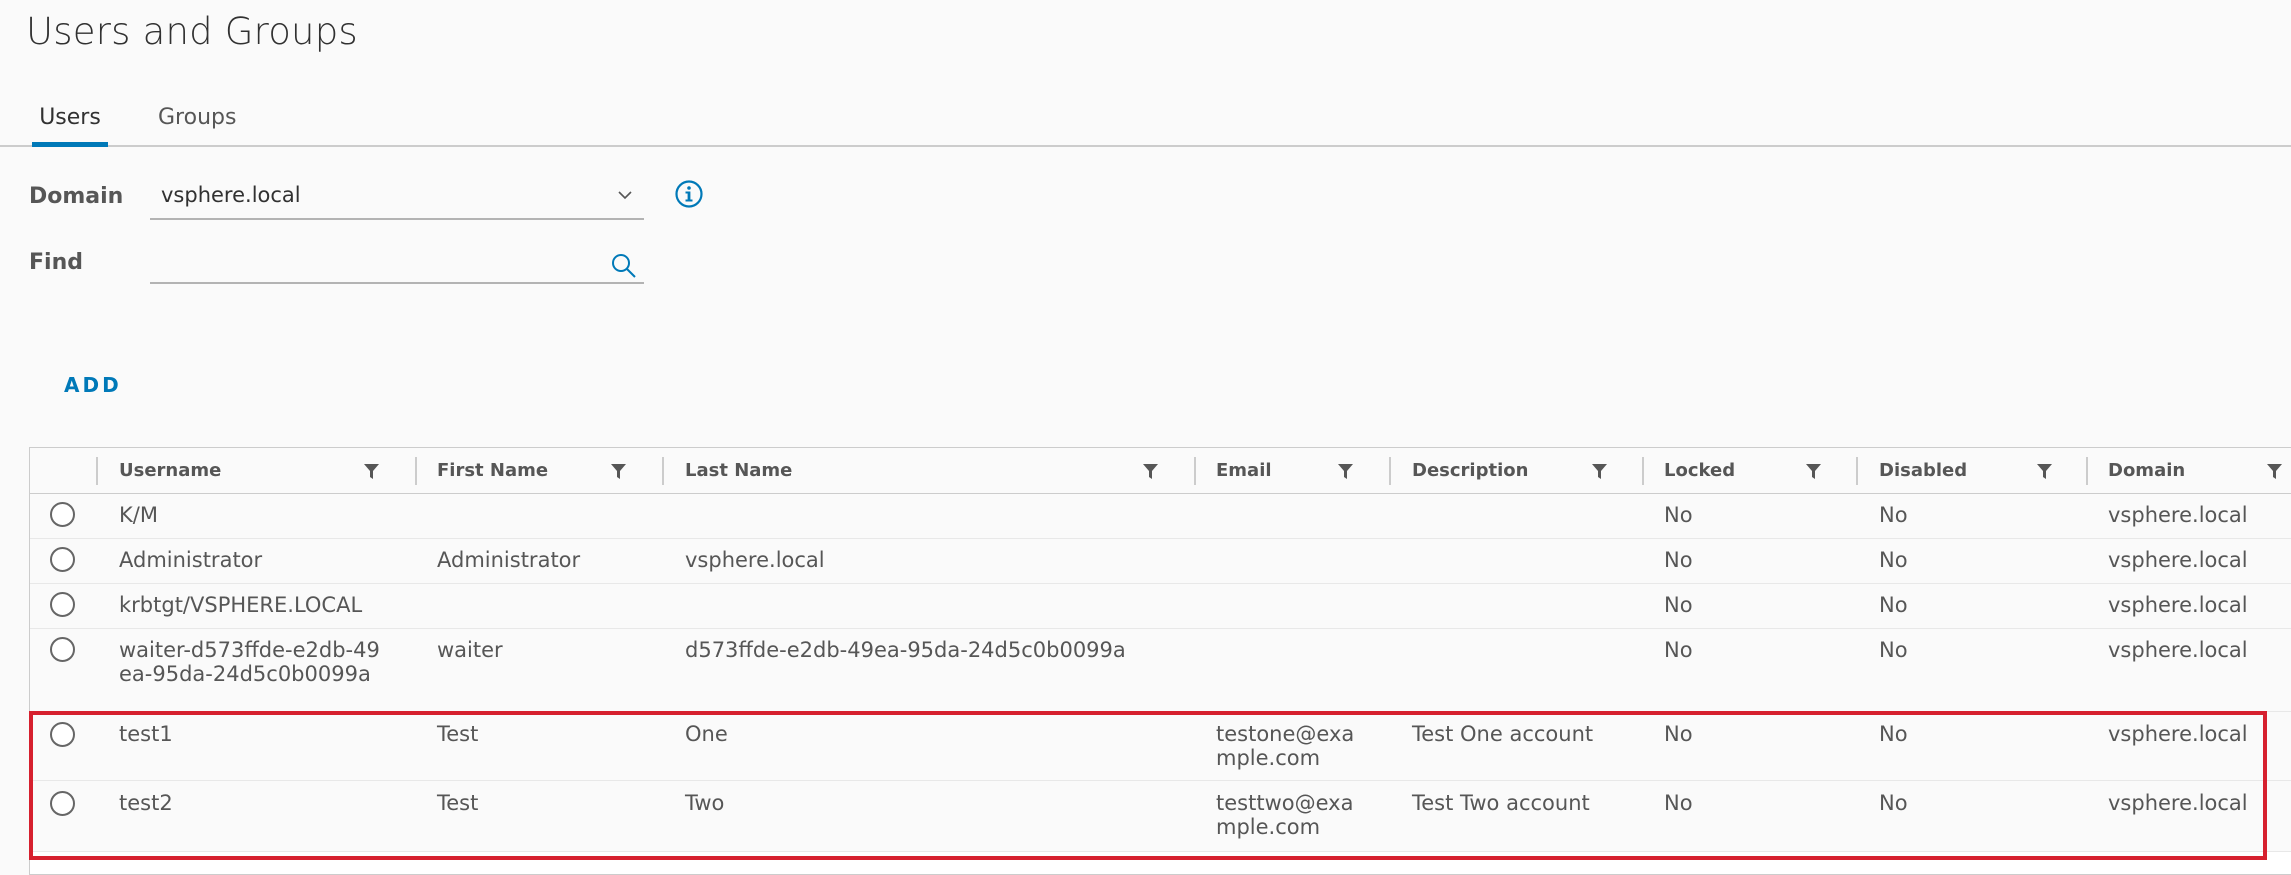  I want to click on cell-first-name: waiter, so click(470, 650).